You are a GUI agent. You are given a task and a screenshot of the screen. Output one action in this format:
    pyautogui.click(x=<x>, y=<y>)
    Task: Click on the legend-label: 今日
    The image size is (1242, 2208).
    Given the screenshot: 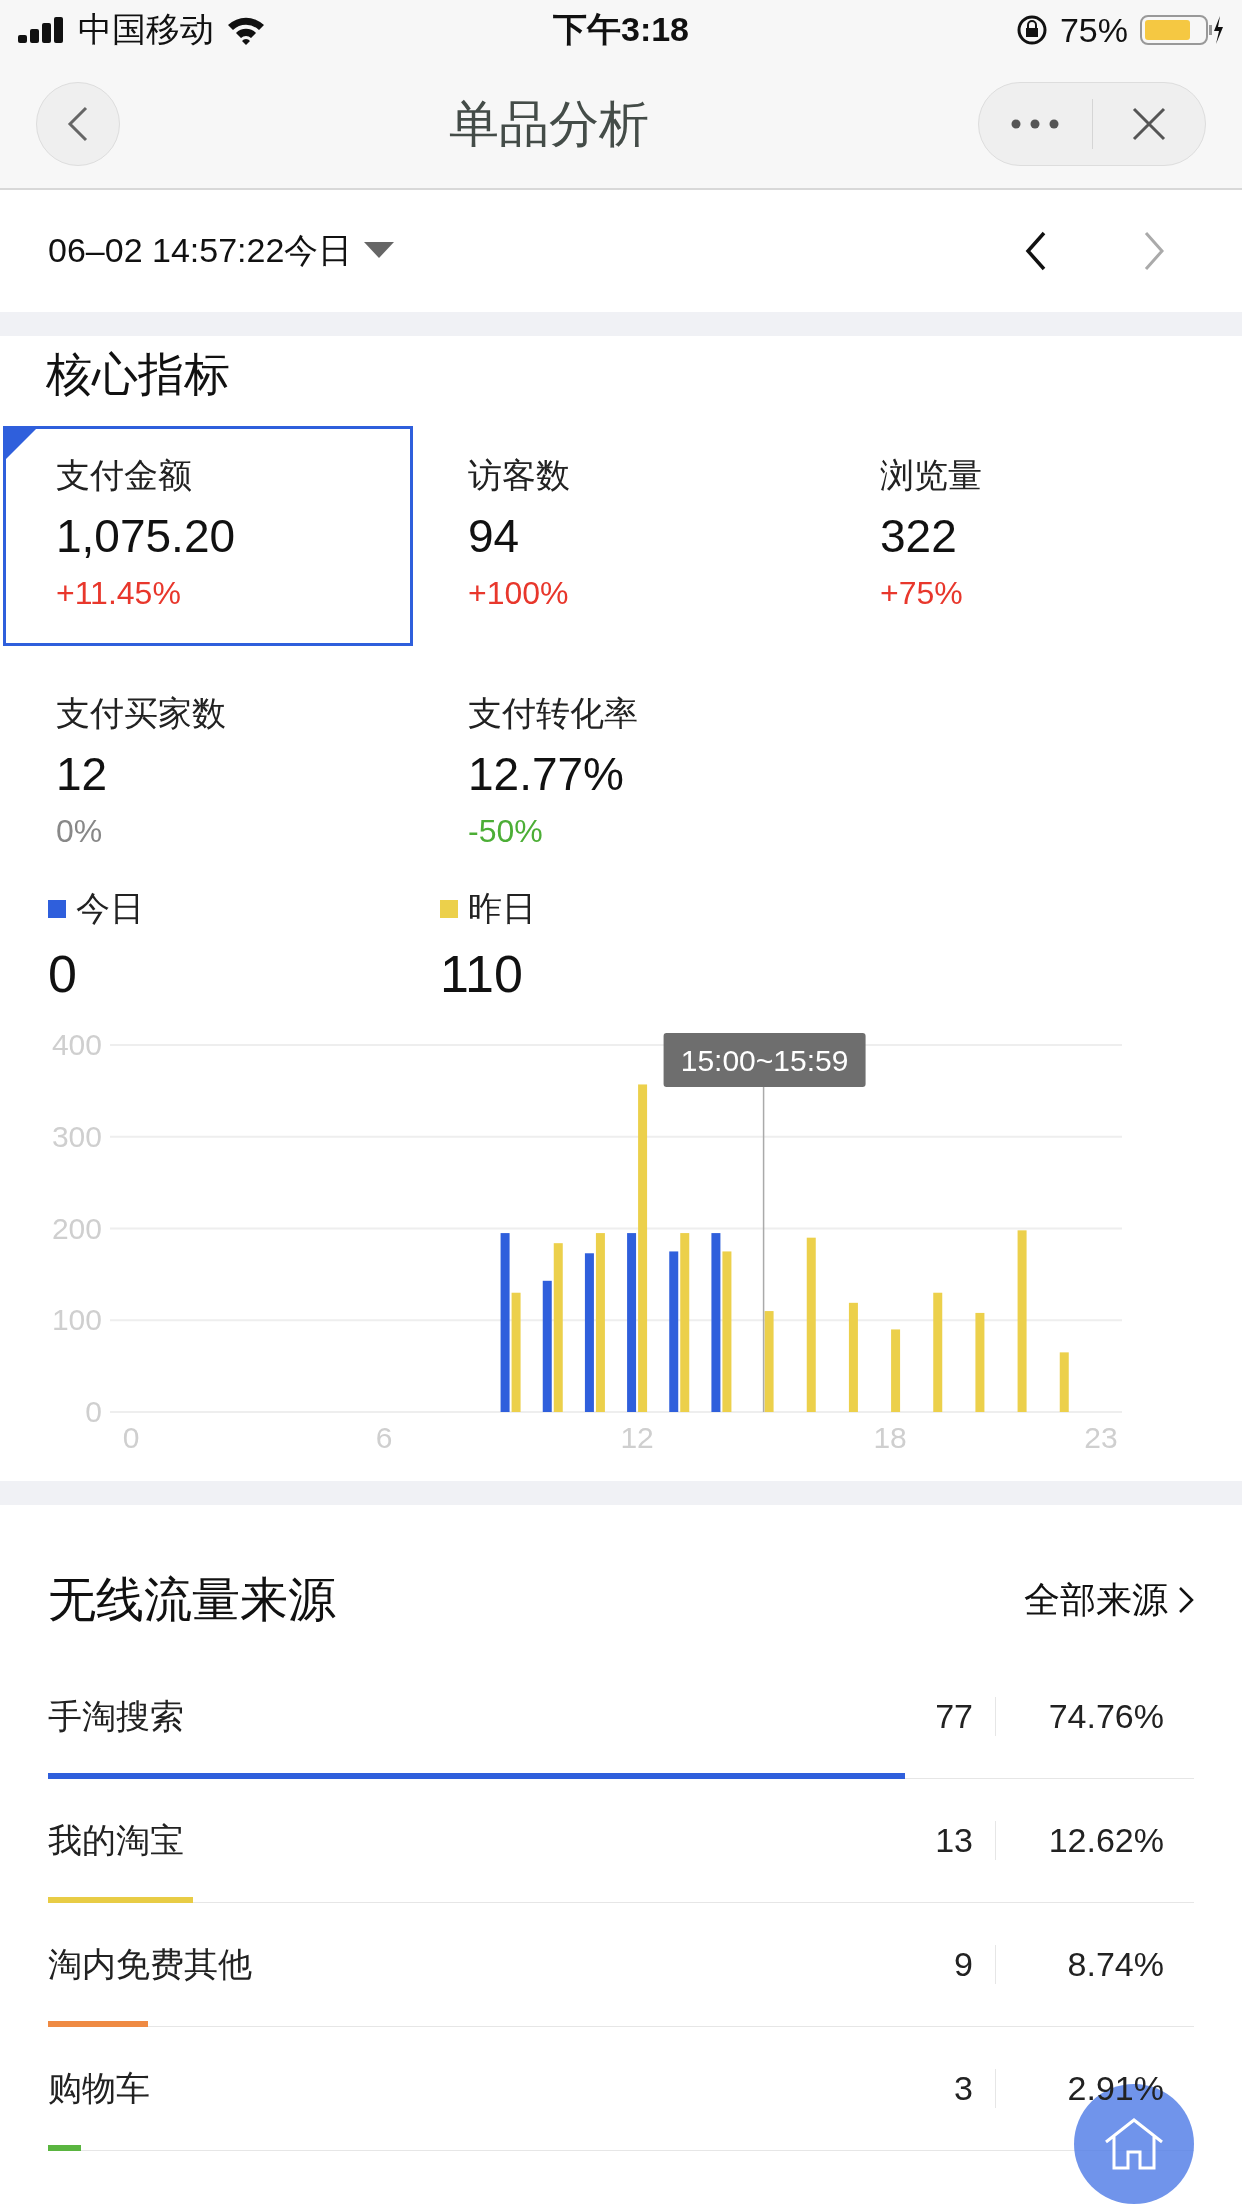 What is the action you would take?
    pyautogui.click(x=110, y=908)
    